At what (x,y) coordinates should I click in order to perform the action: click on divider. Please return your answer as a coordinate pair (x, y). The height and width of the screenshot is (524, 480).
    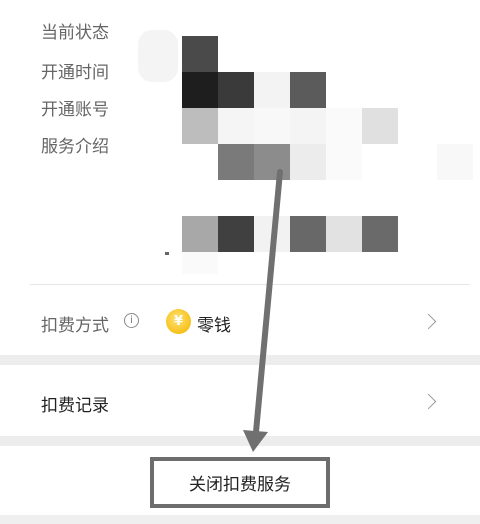
    Looking at the image, I should click on (250, 284).